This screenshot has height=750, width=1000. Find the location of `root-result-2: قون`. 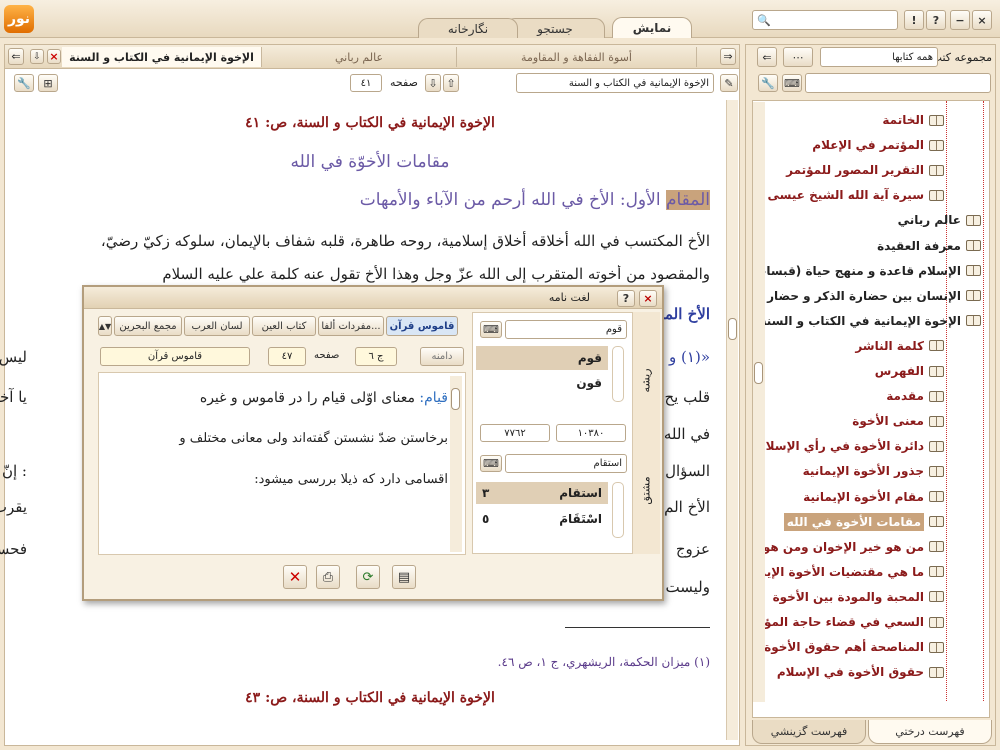

root-result-2: قون is located at coordinates (542, 383).